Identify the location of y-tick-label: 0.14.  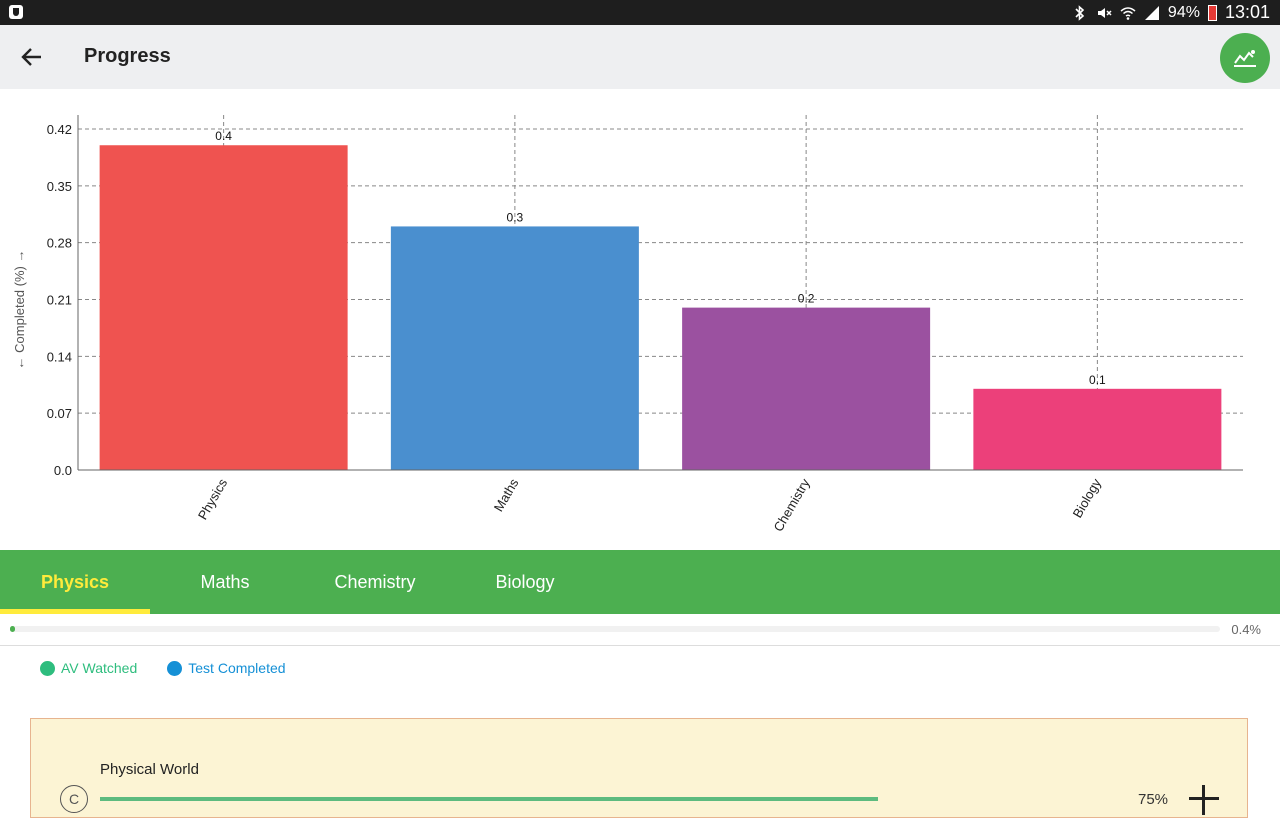
(59, 356).